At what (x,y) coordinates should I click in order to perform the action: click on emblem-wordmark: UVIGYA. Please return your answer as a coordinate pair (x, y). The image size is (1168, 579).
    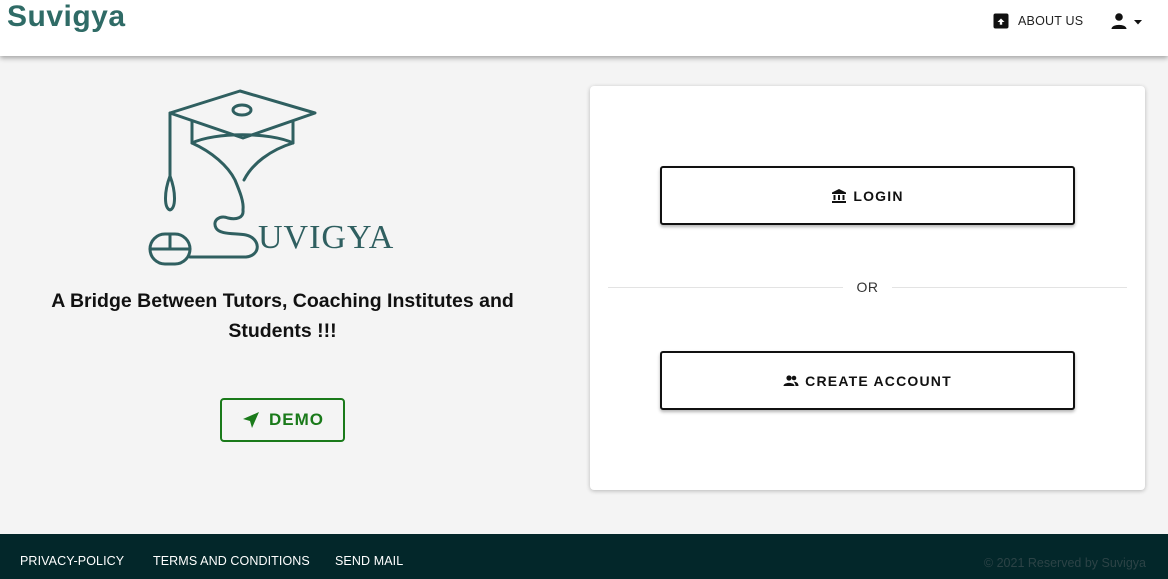
    Looking at the image, I should click on (326, 237).